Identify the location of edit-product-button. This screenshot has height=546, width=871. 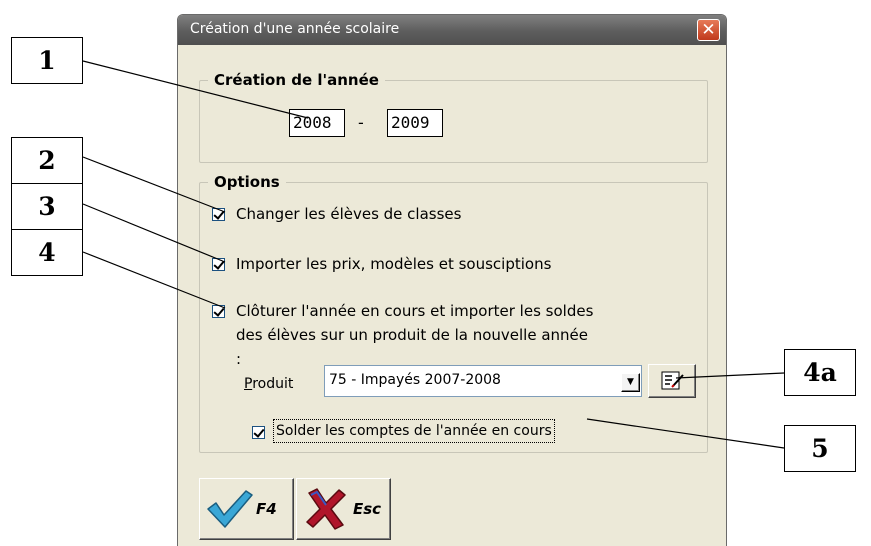
(672, 381).